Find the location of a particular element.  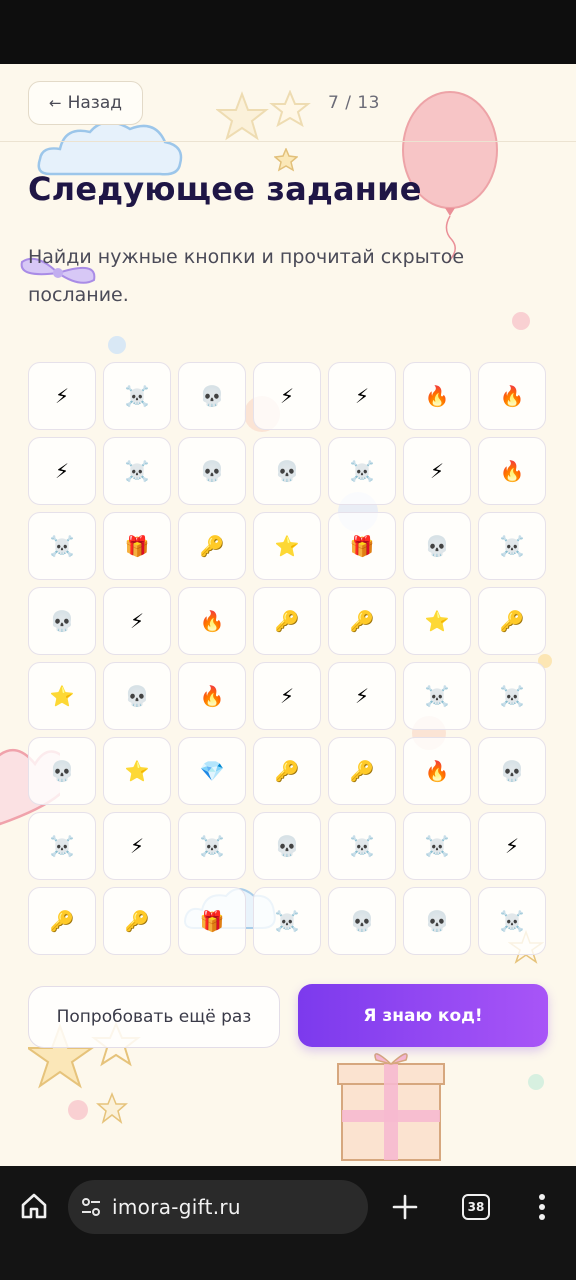

tune-icon is located at coordinates (91, 1207).